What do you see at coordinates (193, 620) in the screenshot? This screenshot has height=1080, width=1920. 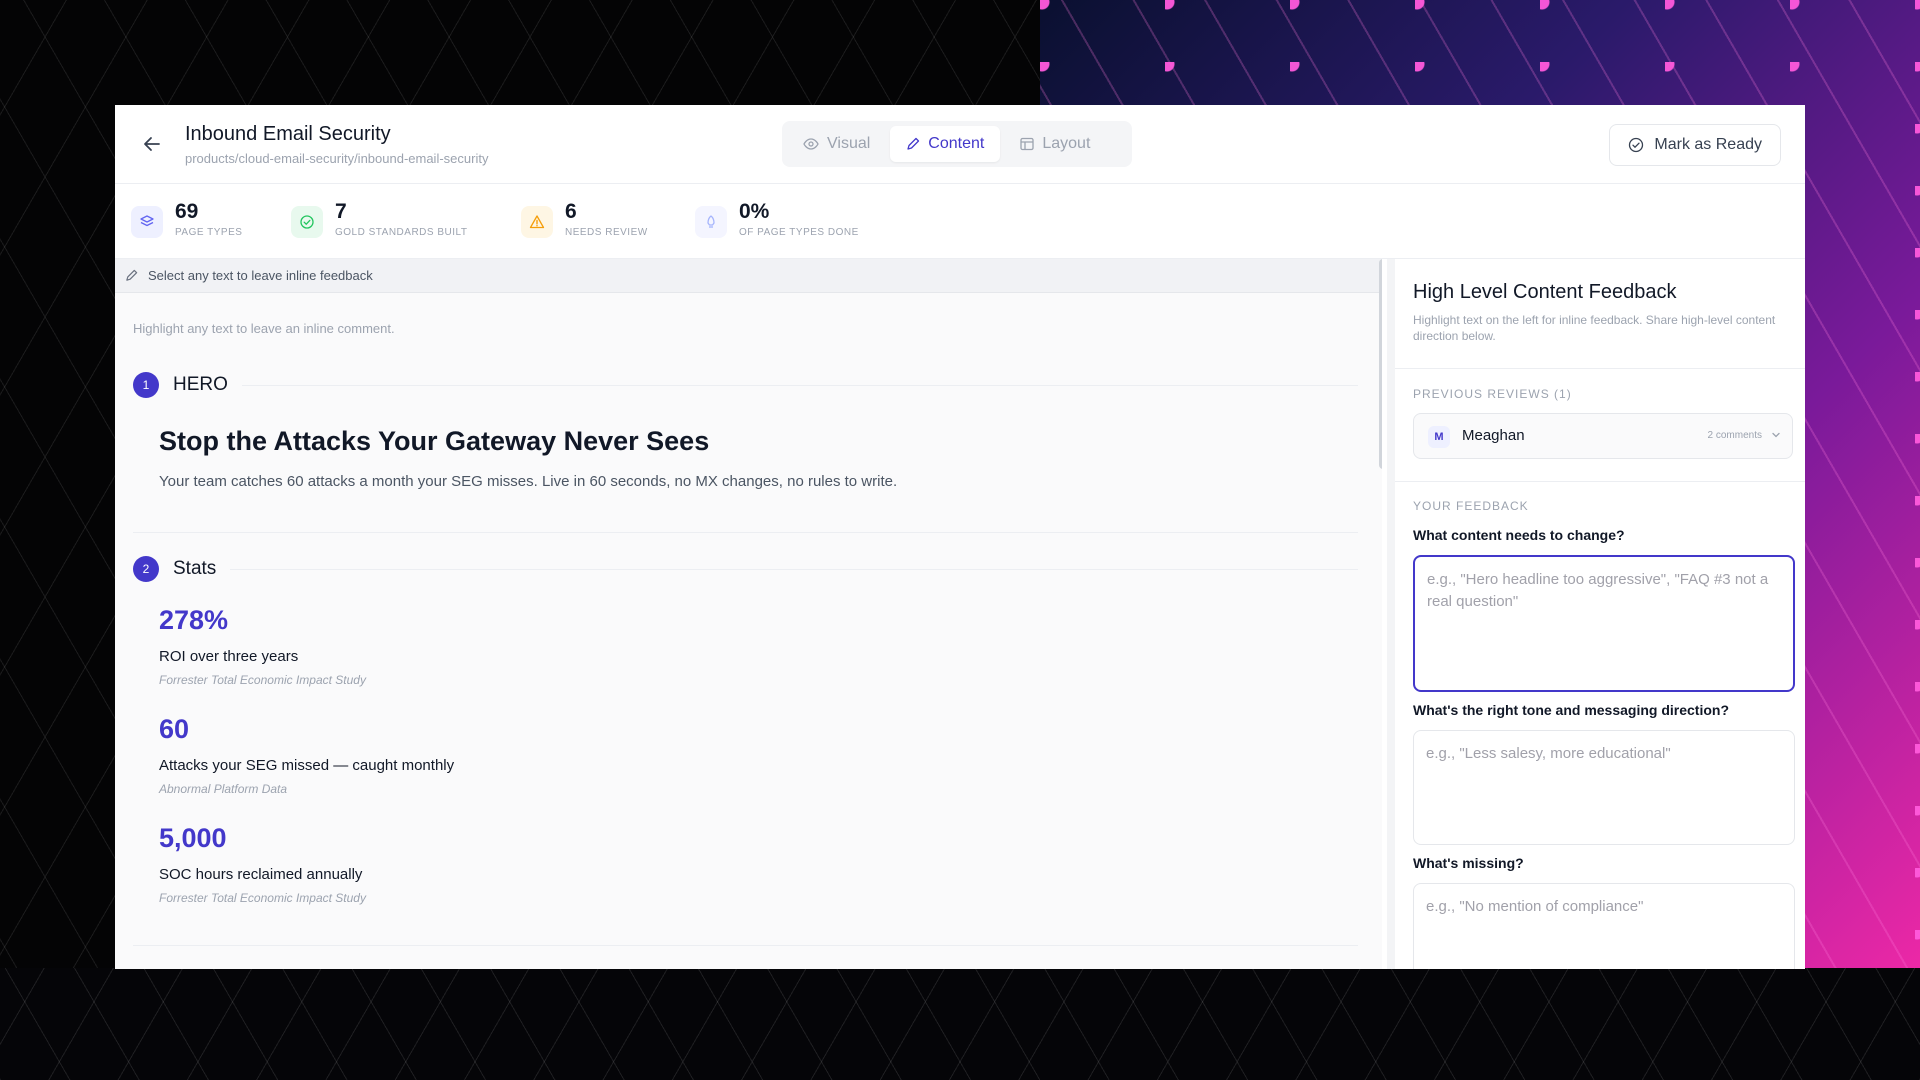 I see `stat-item-value: 278%` at bounding box center [193, 620].